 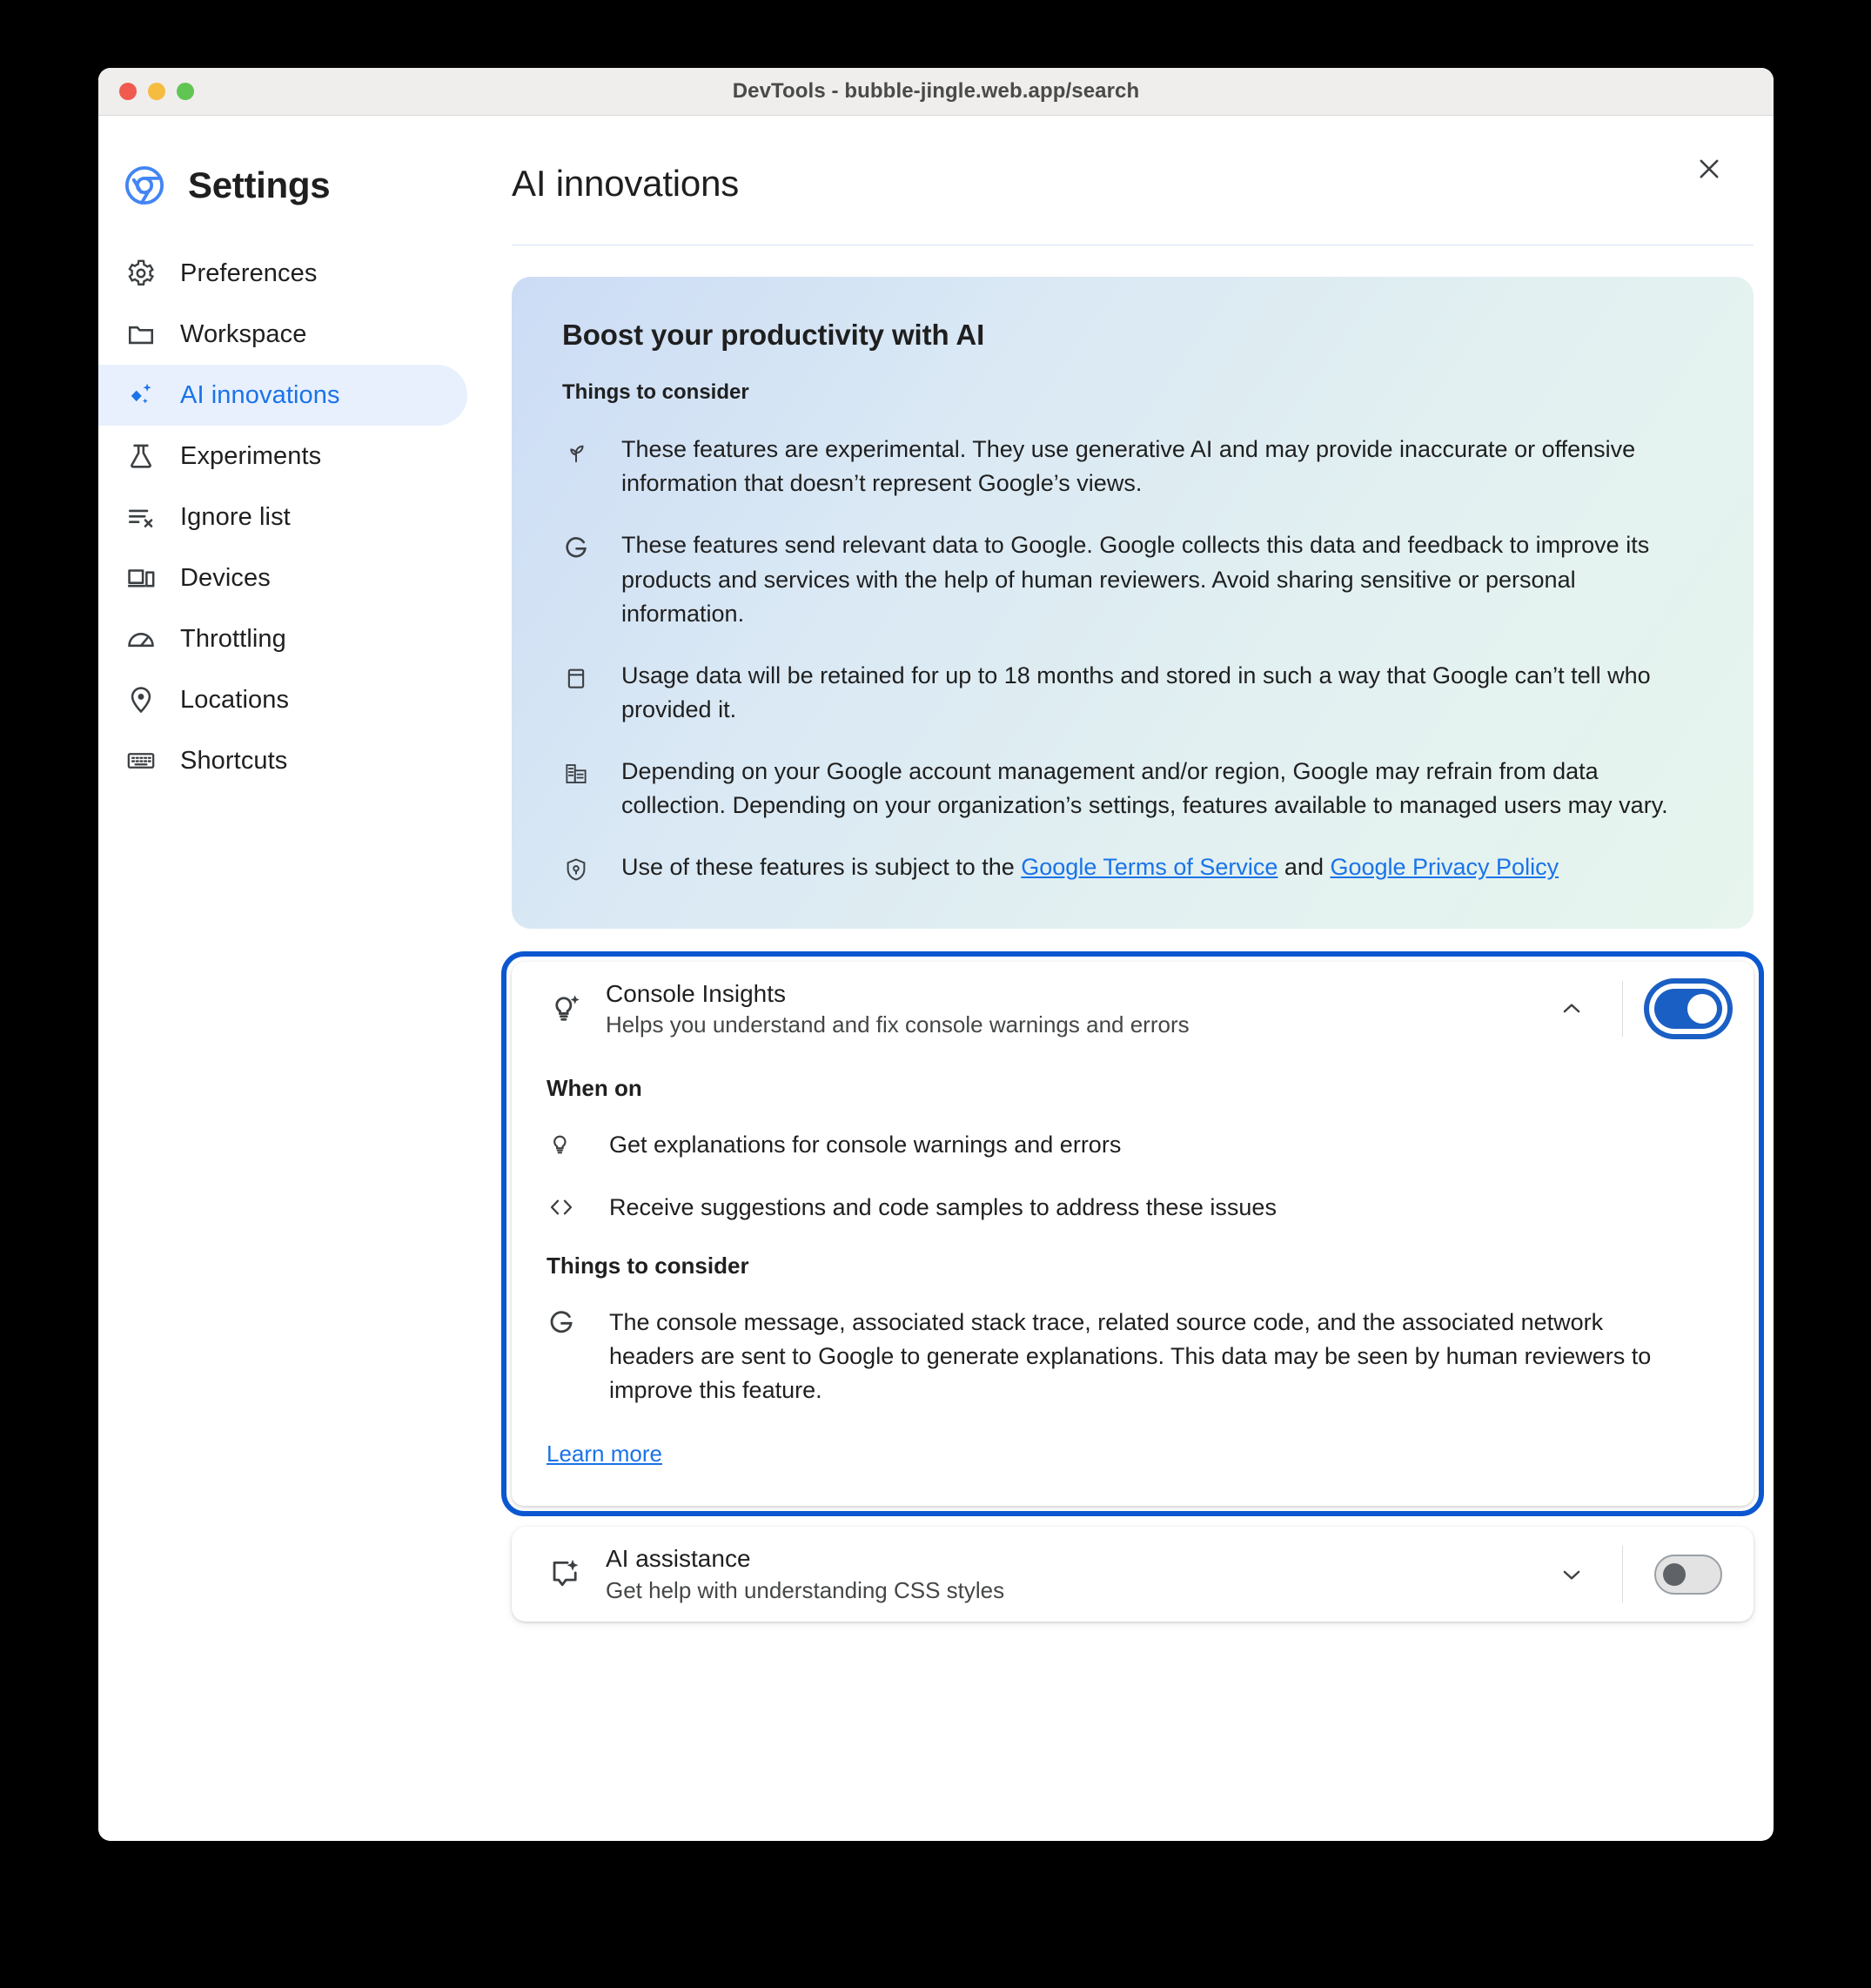 What do you see at coordinates (576, 774) in the screenshot?
I see `corporate-icon` at bounding box center [576, 774].